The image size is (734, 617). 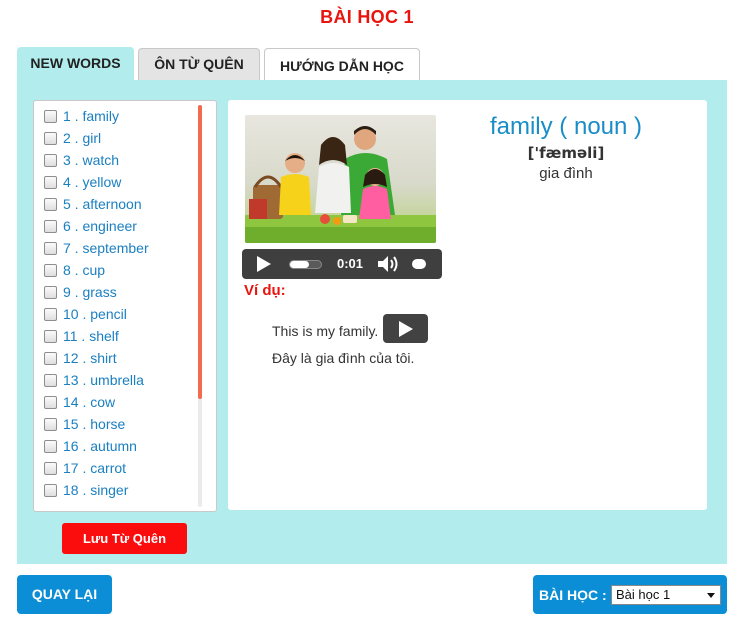 What do you see at coordinates (103, 380) in the screenshot?
I see `word-label: 13 . umbrella` at bounding box center [103, 380].